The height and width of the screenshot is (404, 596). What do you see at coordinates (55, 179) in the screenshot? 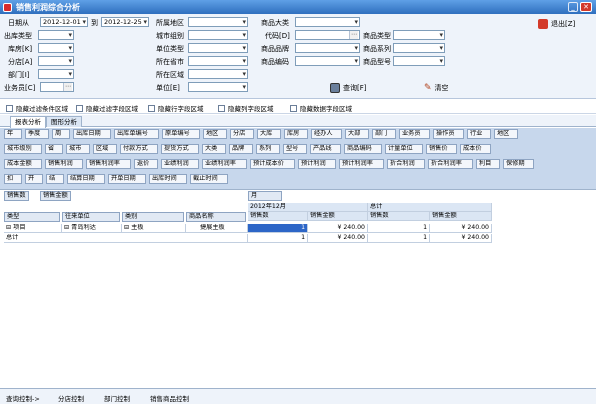
I see `field-chip: 结` at bounding box center [55, 179].